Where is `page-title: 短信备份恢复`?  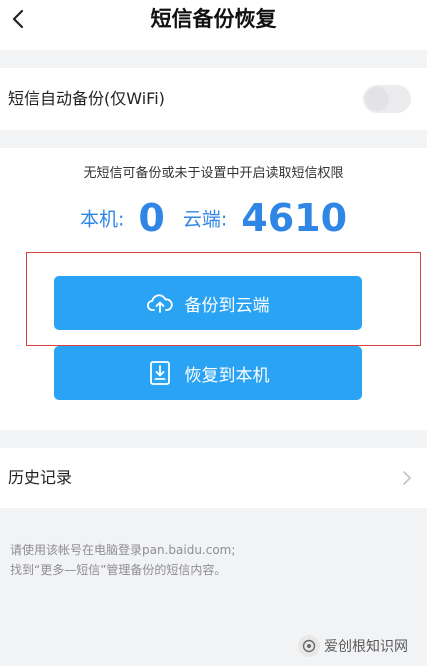 page-title: 短信备份恢复 is located at coordinates (213, 19).